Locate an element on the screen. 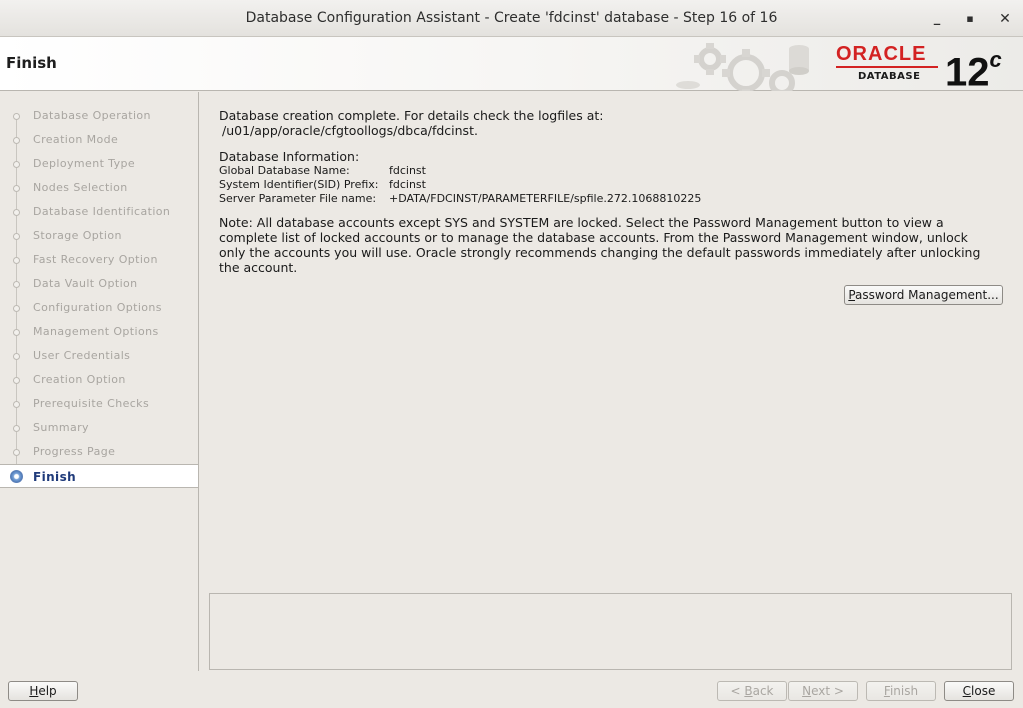 The width and height of the screenshot is (1023, 708). header-banner: Finish ORACLE DATABASE 12c is located at coordinates (511, 65).